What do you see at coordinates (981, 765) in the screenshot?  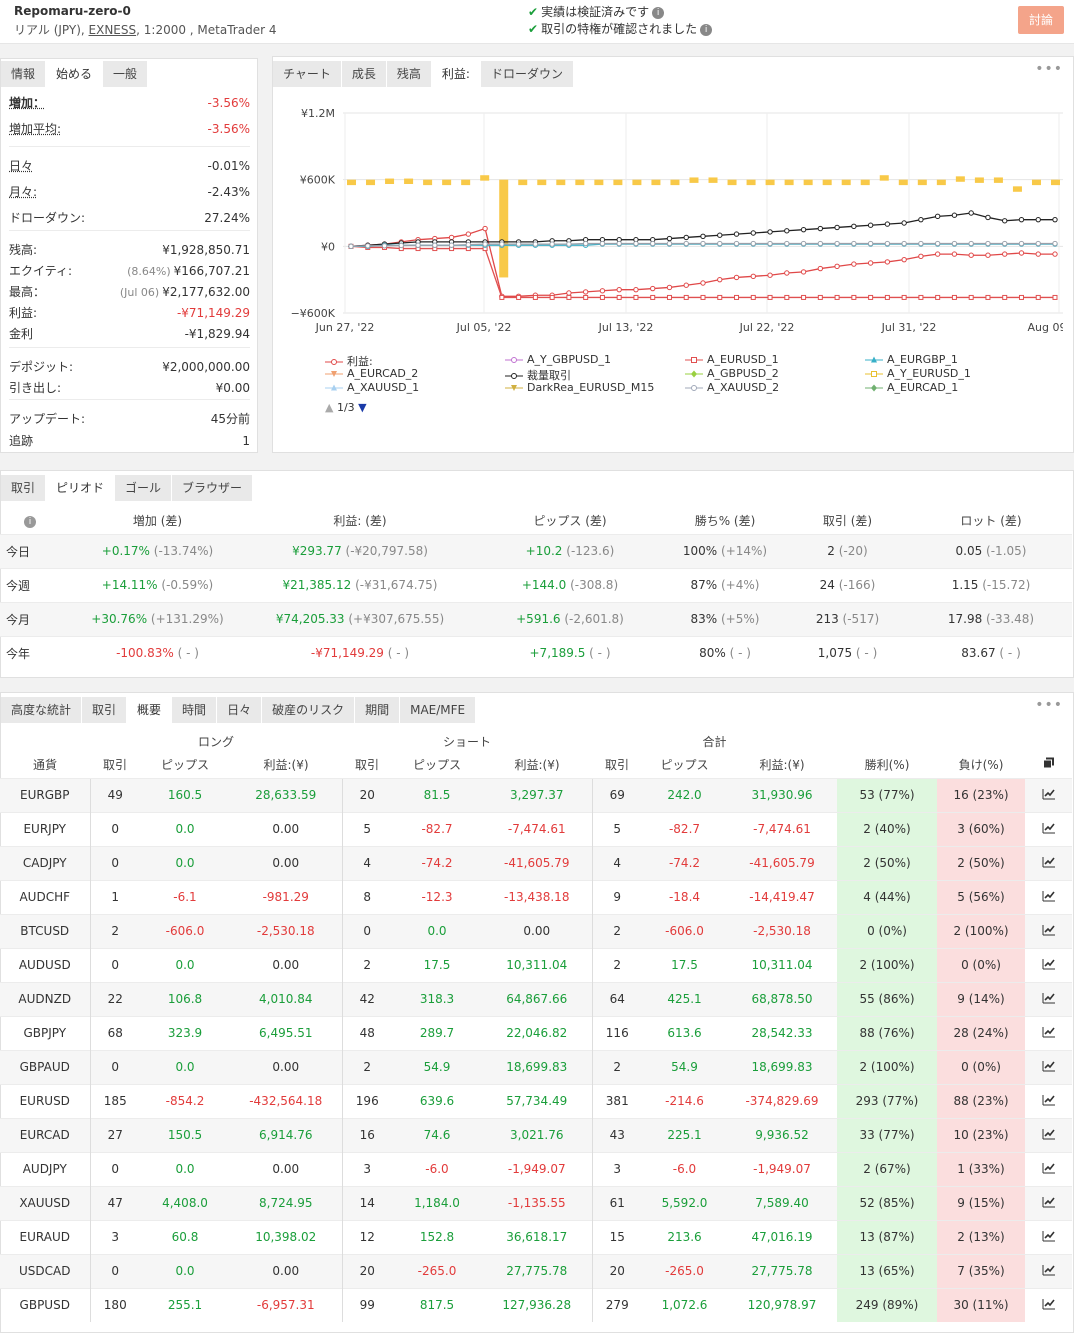 I see `col-header: 負け(%)` at bounding box center [981, 765].